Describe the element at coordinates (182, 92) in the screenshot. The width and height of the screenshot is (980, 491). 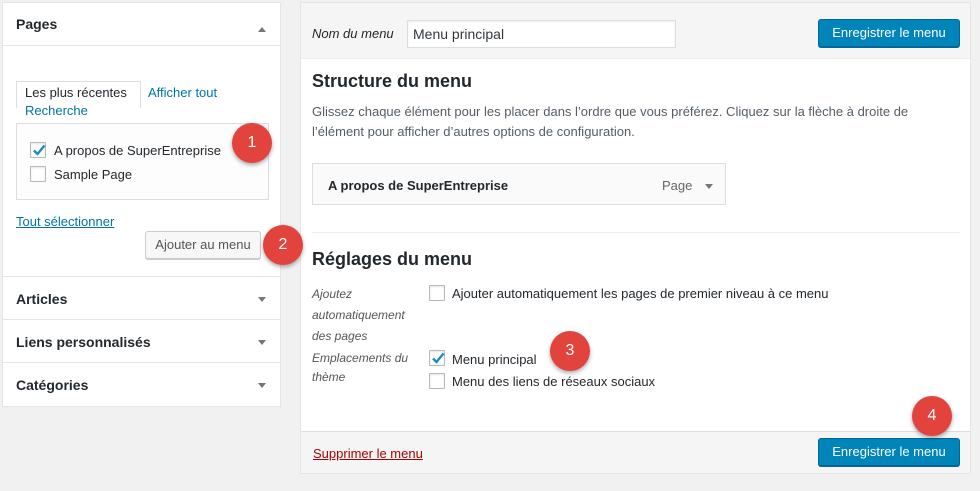
I see `tab-view-all: Afficher tout` at that location.